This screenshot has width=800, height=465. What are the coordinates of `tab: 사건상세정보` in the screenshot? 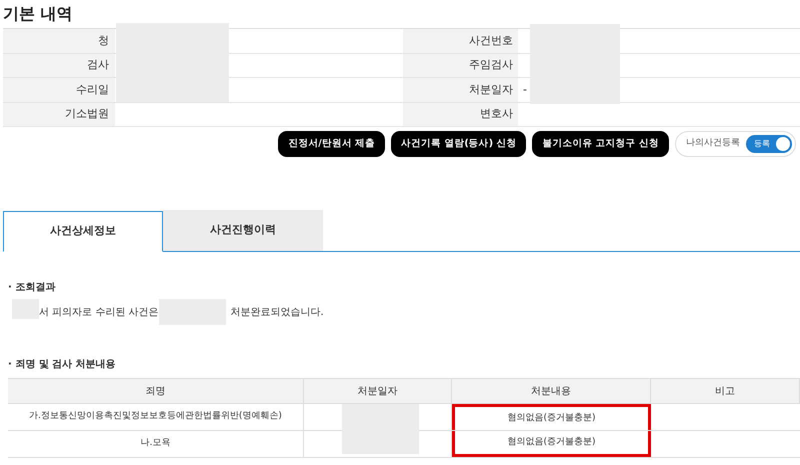 It's located at (83, 231).